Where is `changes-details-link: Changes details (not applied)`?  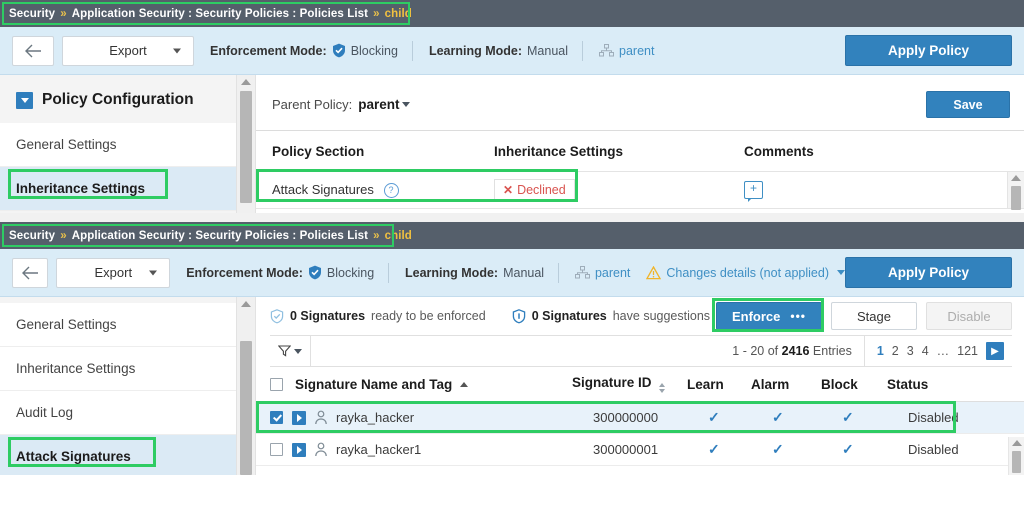 changes-details-link: Changes details (not applied) is located at coordinates (747, 273).